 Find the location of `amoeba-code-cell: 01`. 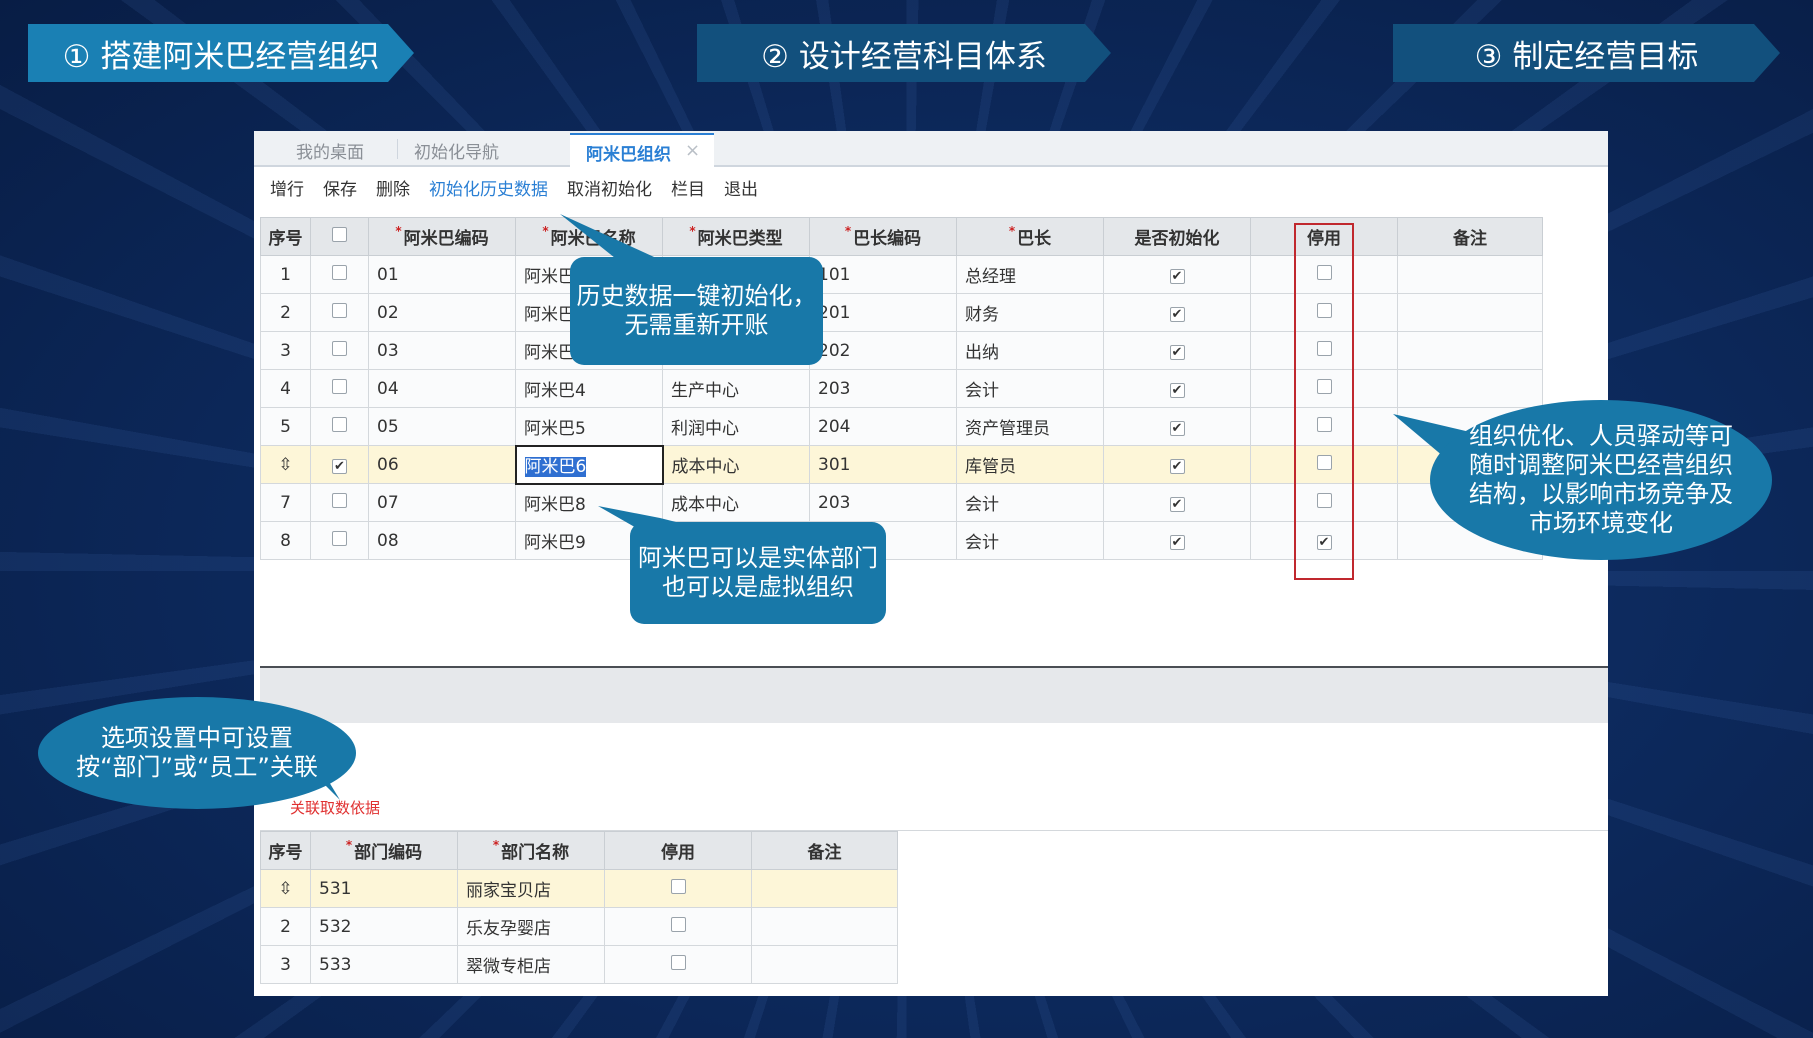

amoeba-code-cell: 01 is located at coordinates (442, 274).